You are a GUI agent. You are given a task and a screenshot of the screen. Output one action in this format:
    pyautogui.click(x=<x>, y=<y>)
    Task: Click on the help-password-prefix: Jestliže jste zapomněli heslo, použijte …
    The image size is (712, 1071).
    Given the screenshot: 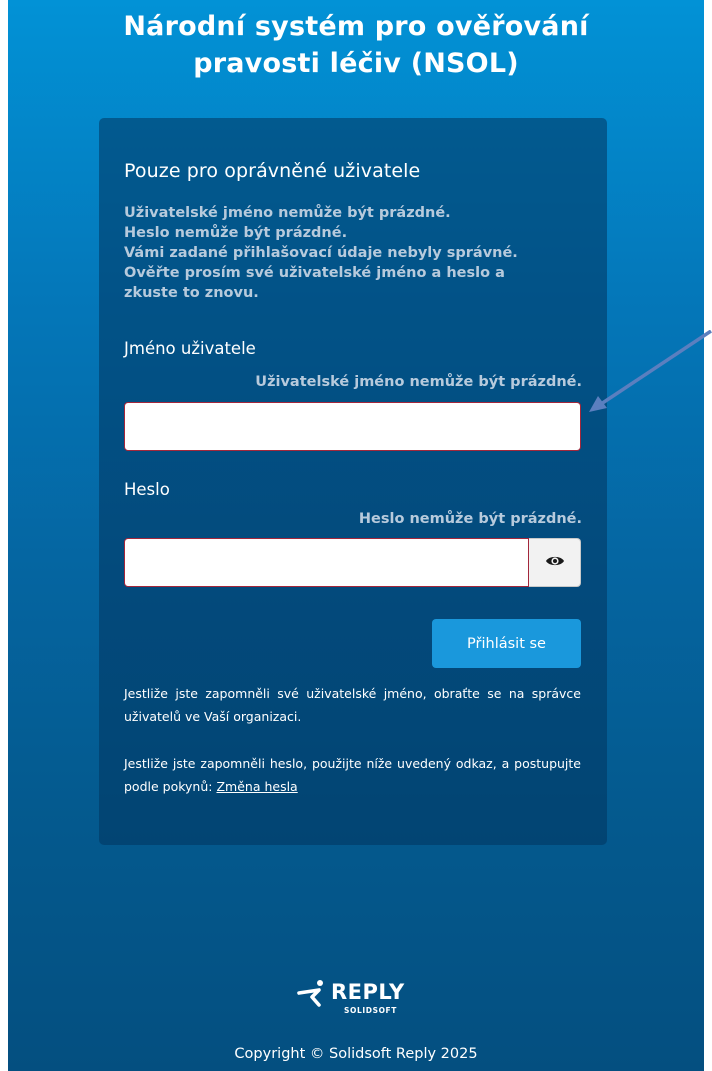 What is the action you would take?
    pyautogui.click(x=352, y=775)
    